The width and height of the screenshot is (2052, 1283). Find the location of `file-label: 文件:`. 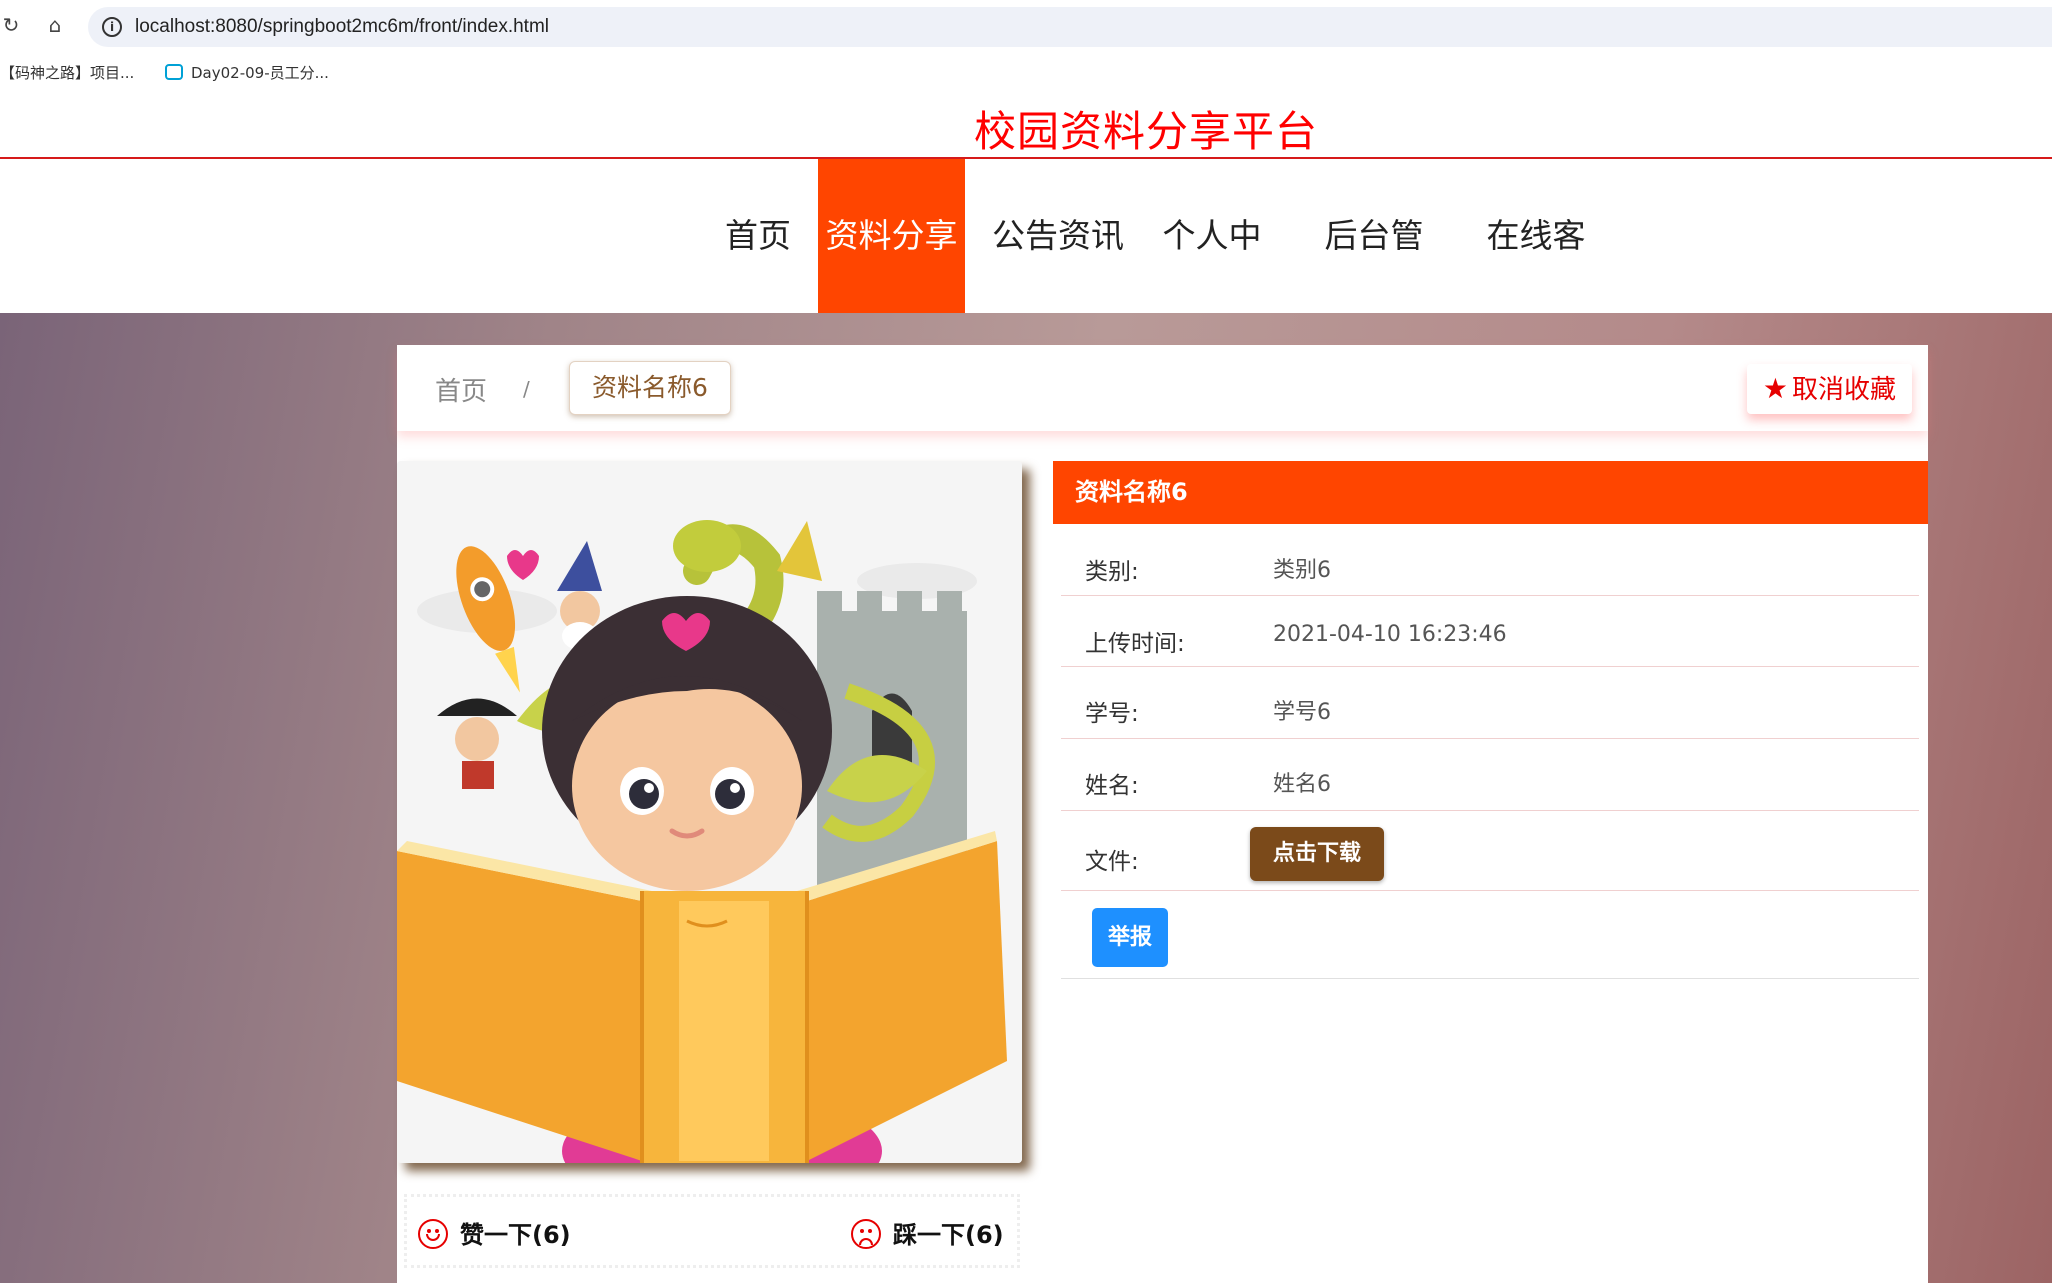

file-label: 文件: is located at coordinates (1112, 862).